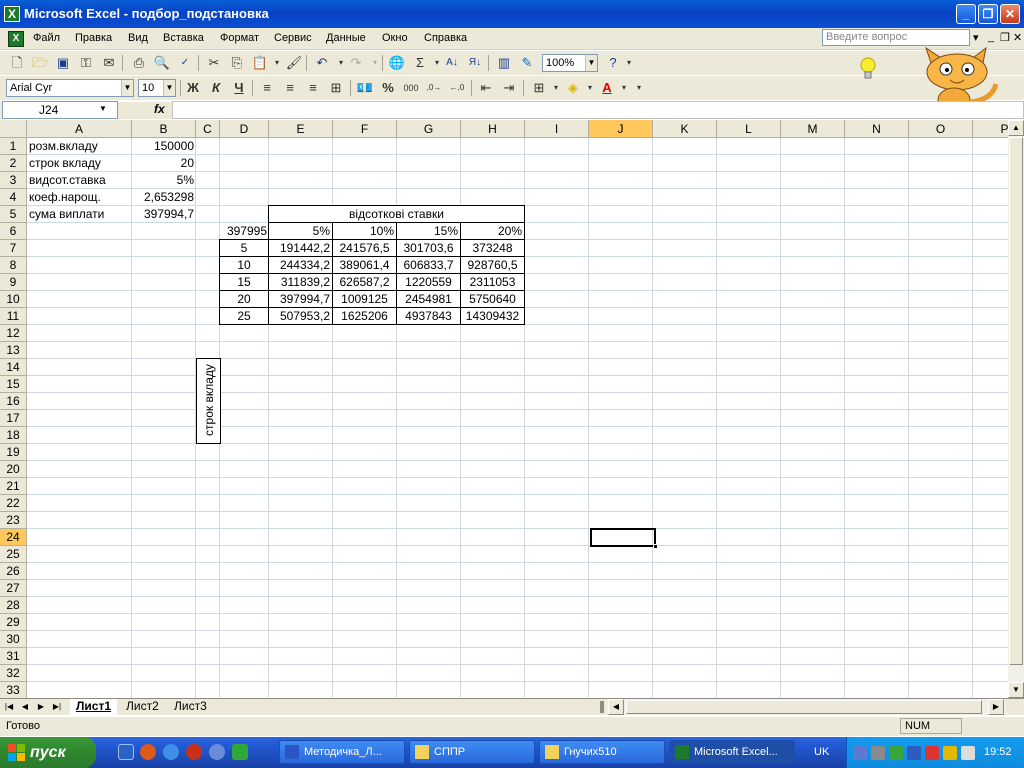  I want to click on workbook-restore-button: ❐, so click(1005, 37).